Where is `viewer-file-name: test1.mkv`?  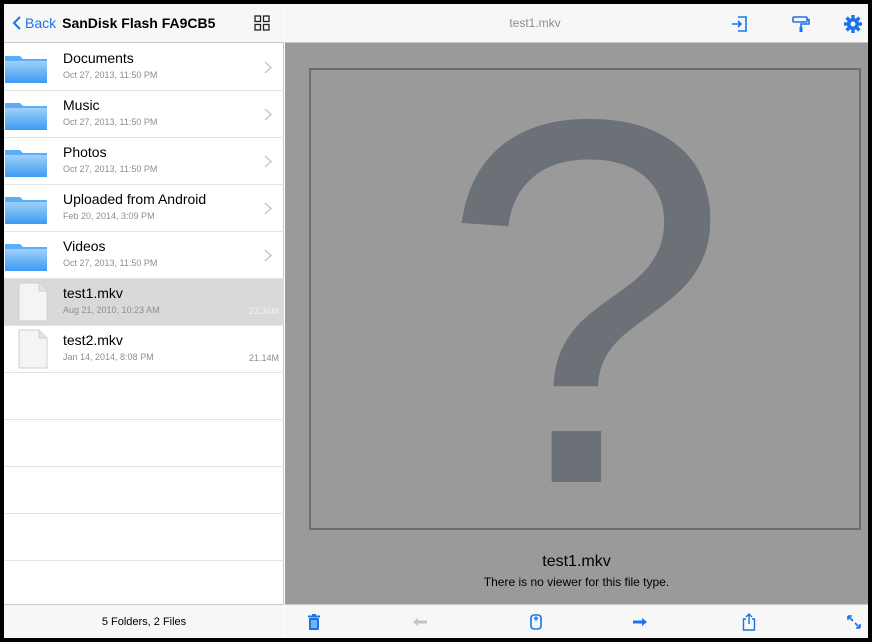
viewer-file-name: test1.mkv is located at coordinates (576, 561).